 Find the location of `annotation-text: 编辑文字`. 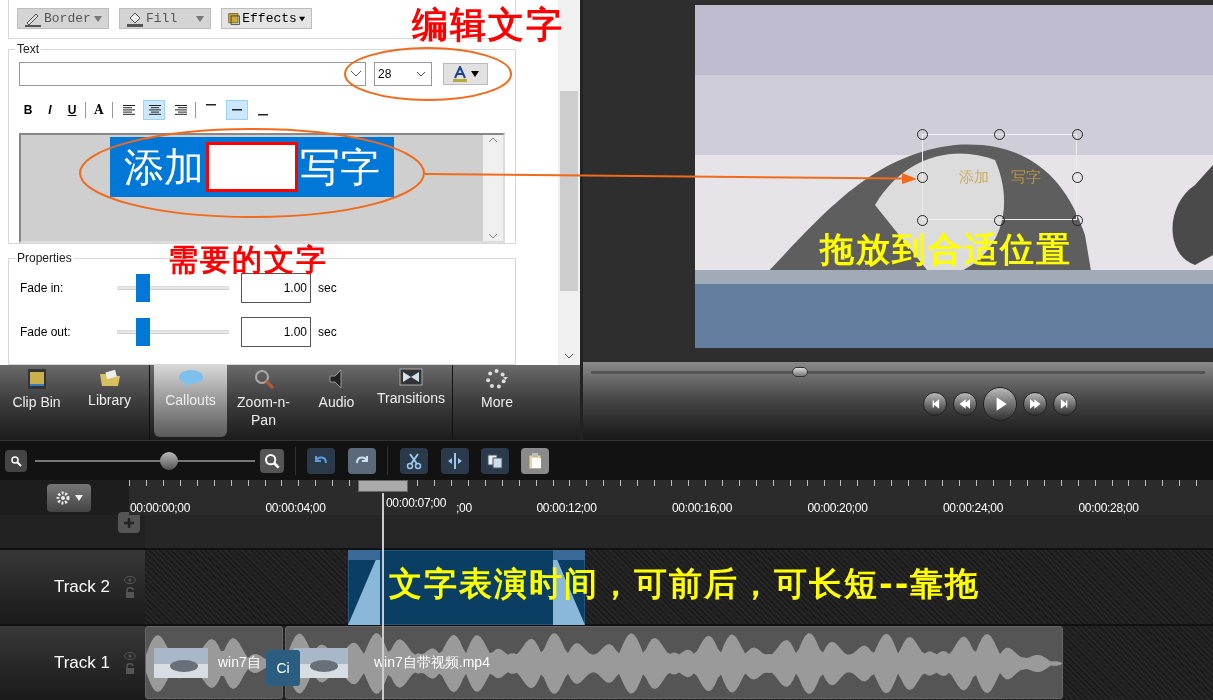

annotation-text: 编辑文字 is located at coordinates (488, 24).